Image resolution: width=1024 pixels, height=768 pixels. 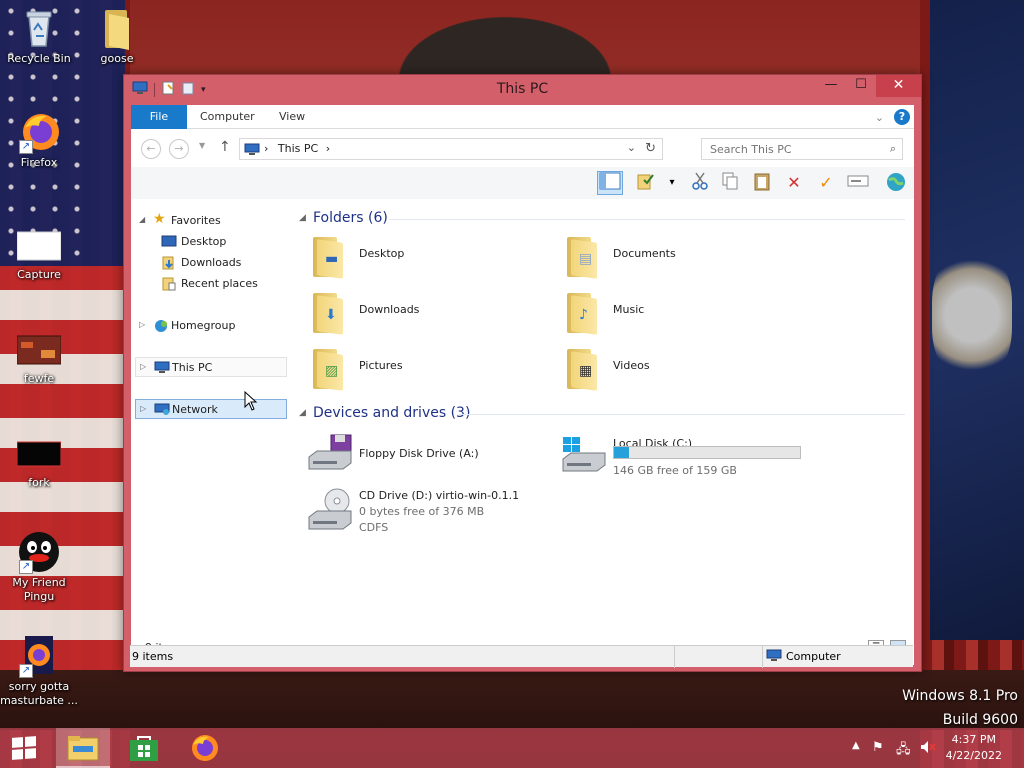 What do you see at coordinates (427, 369) in the screenshot?
I see `folder-tile-pictures: ▨ Pictures` at bounding box center [427, 369].